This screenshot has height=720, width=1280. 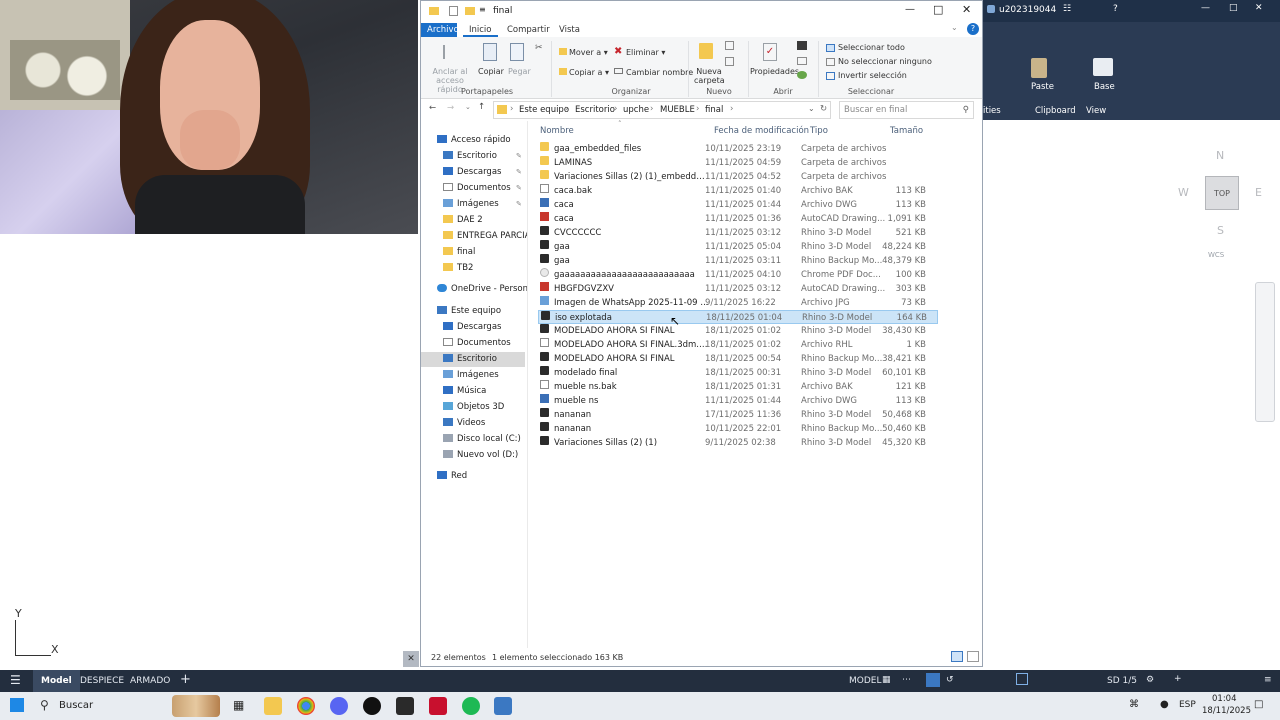 I want to click on details-view-icon, so click(x=957, y=656).